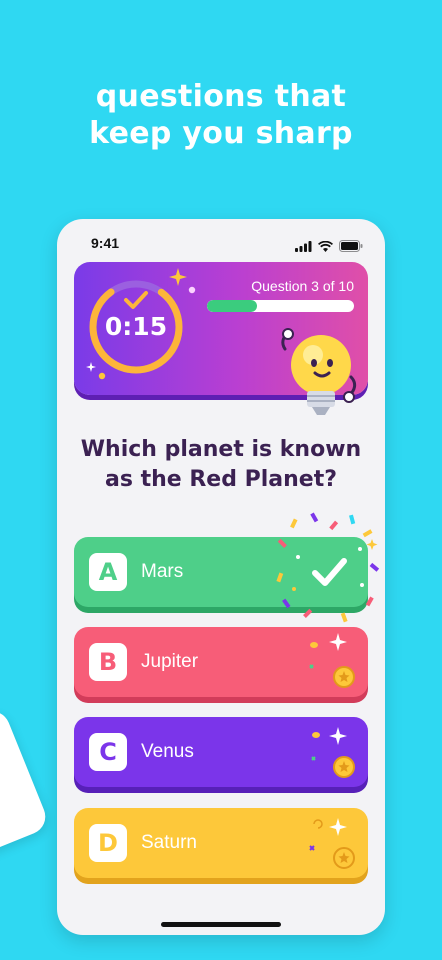 The height and width of the screenshot is (960, 442). Describe the element at coordinates (221, 479) in the screenshot. I see `question-line-2: as the Red Planet?` at that location.